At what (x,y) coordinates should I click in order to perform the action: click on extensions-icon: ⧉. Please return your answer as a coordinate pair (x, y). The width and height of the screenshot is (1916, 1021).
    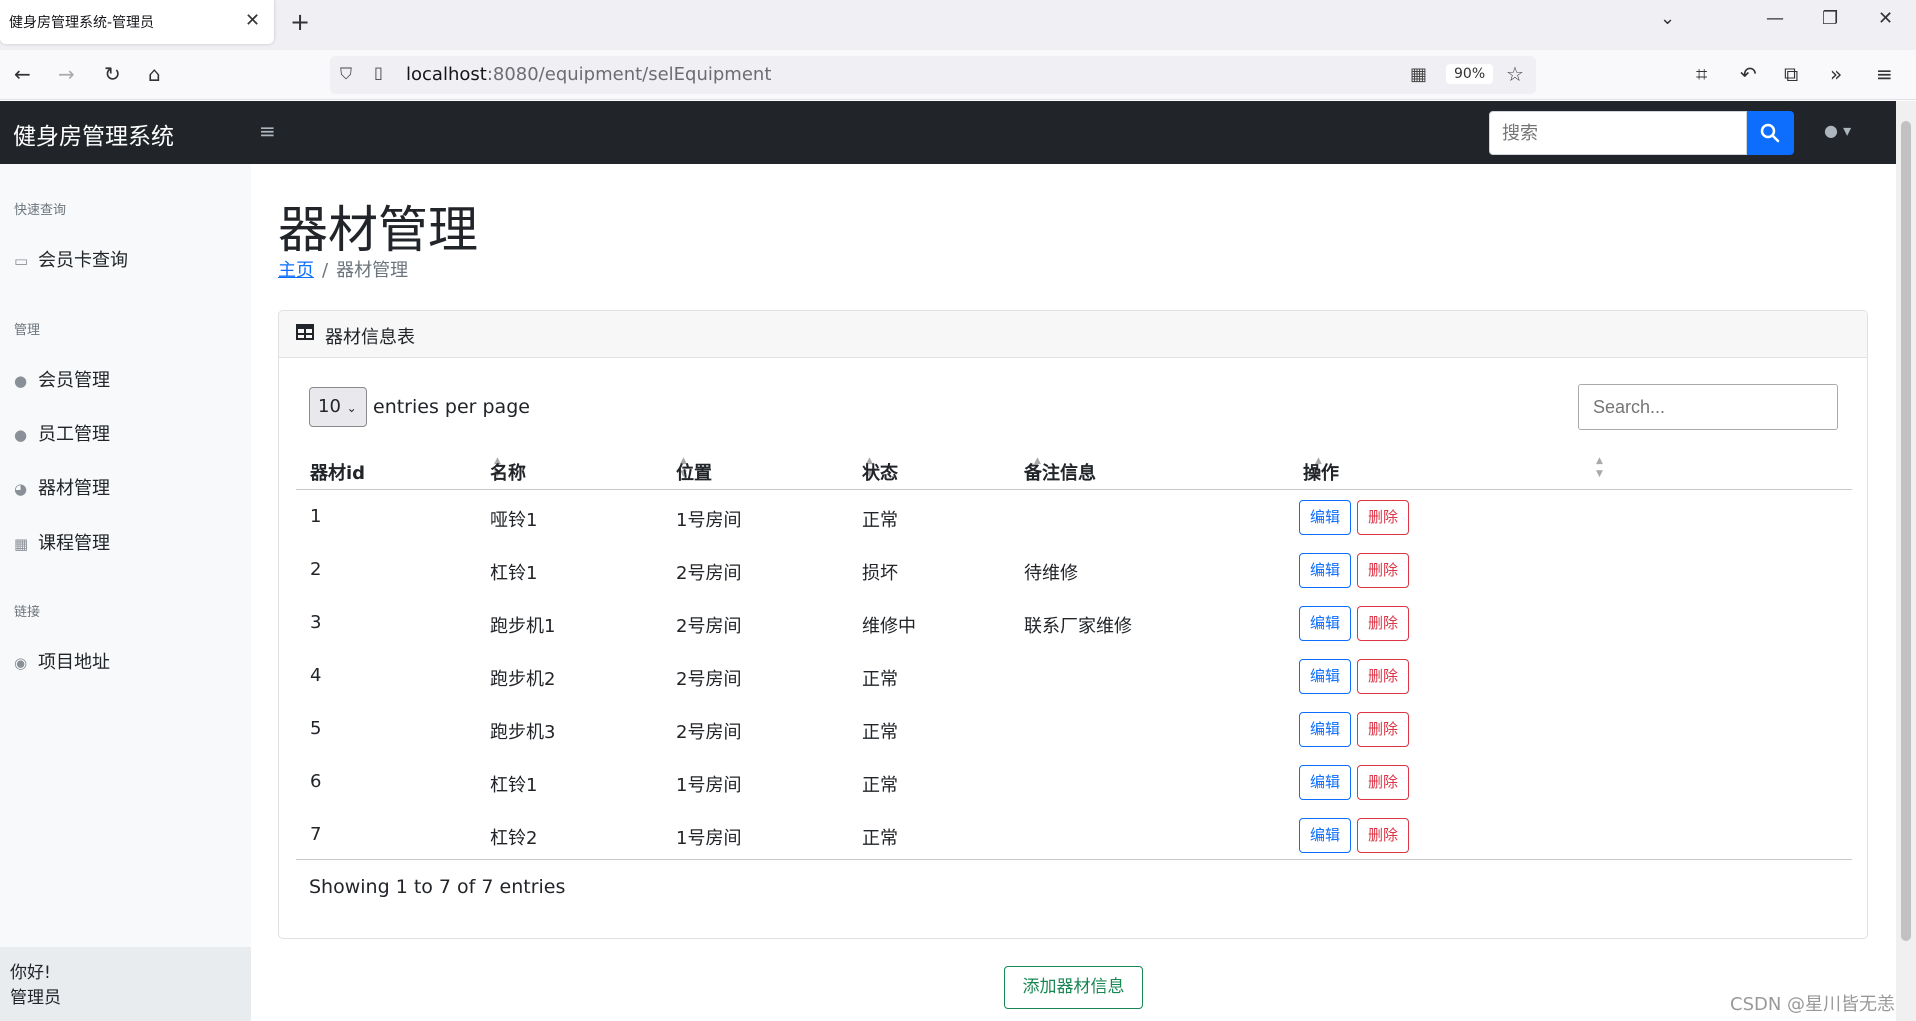
    Looking at the image, I should click on (1791, 74).